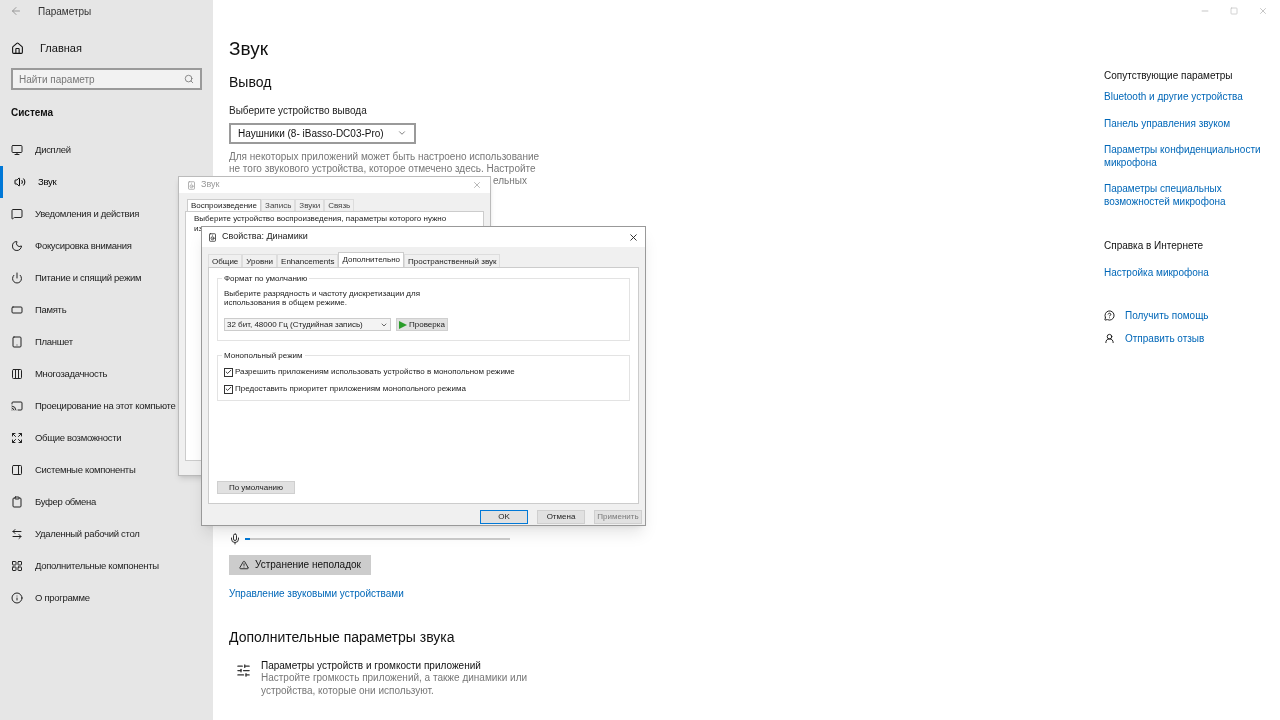 The width and height of the screenshot is (1280, 720). Describe the element at coordinates (189, 79) in the screenshot. I see `search-icon` at that location.